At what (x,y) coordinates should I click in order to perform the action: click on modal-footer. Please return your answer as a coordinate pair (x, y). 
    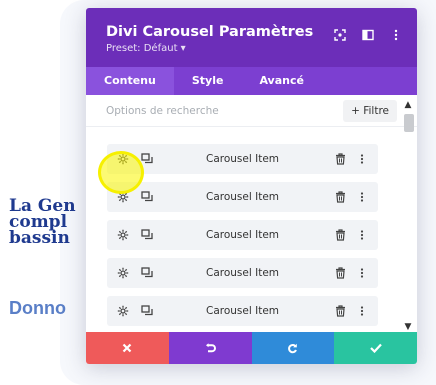
    Looking at the image, I should click on (251, 348).